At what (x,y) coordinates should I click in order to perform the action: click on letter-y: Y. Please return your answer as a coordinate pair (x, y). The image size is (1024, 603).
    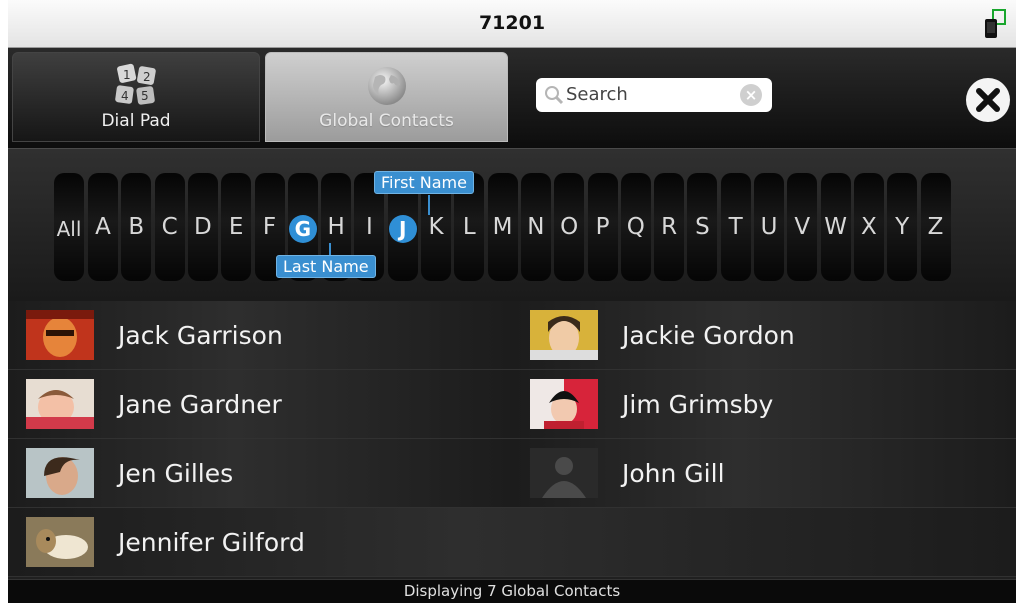
    Looking at the image, I should click on (902, 227).